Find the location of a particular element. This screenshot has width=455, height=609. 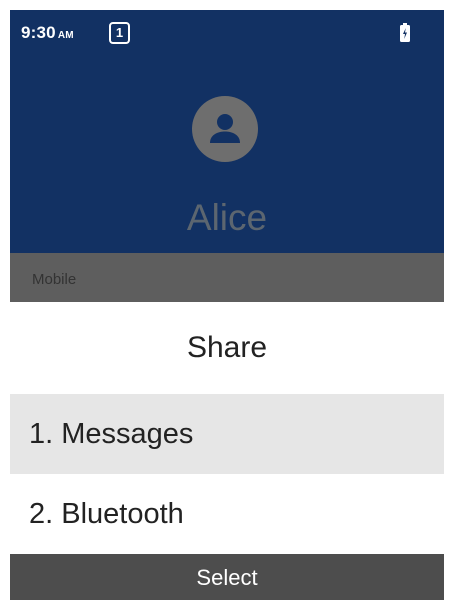

menu-item-label: 2. Bluetooth is located at coordinates (106, 514).